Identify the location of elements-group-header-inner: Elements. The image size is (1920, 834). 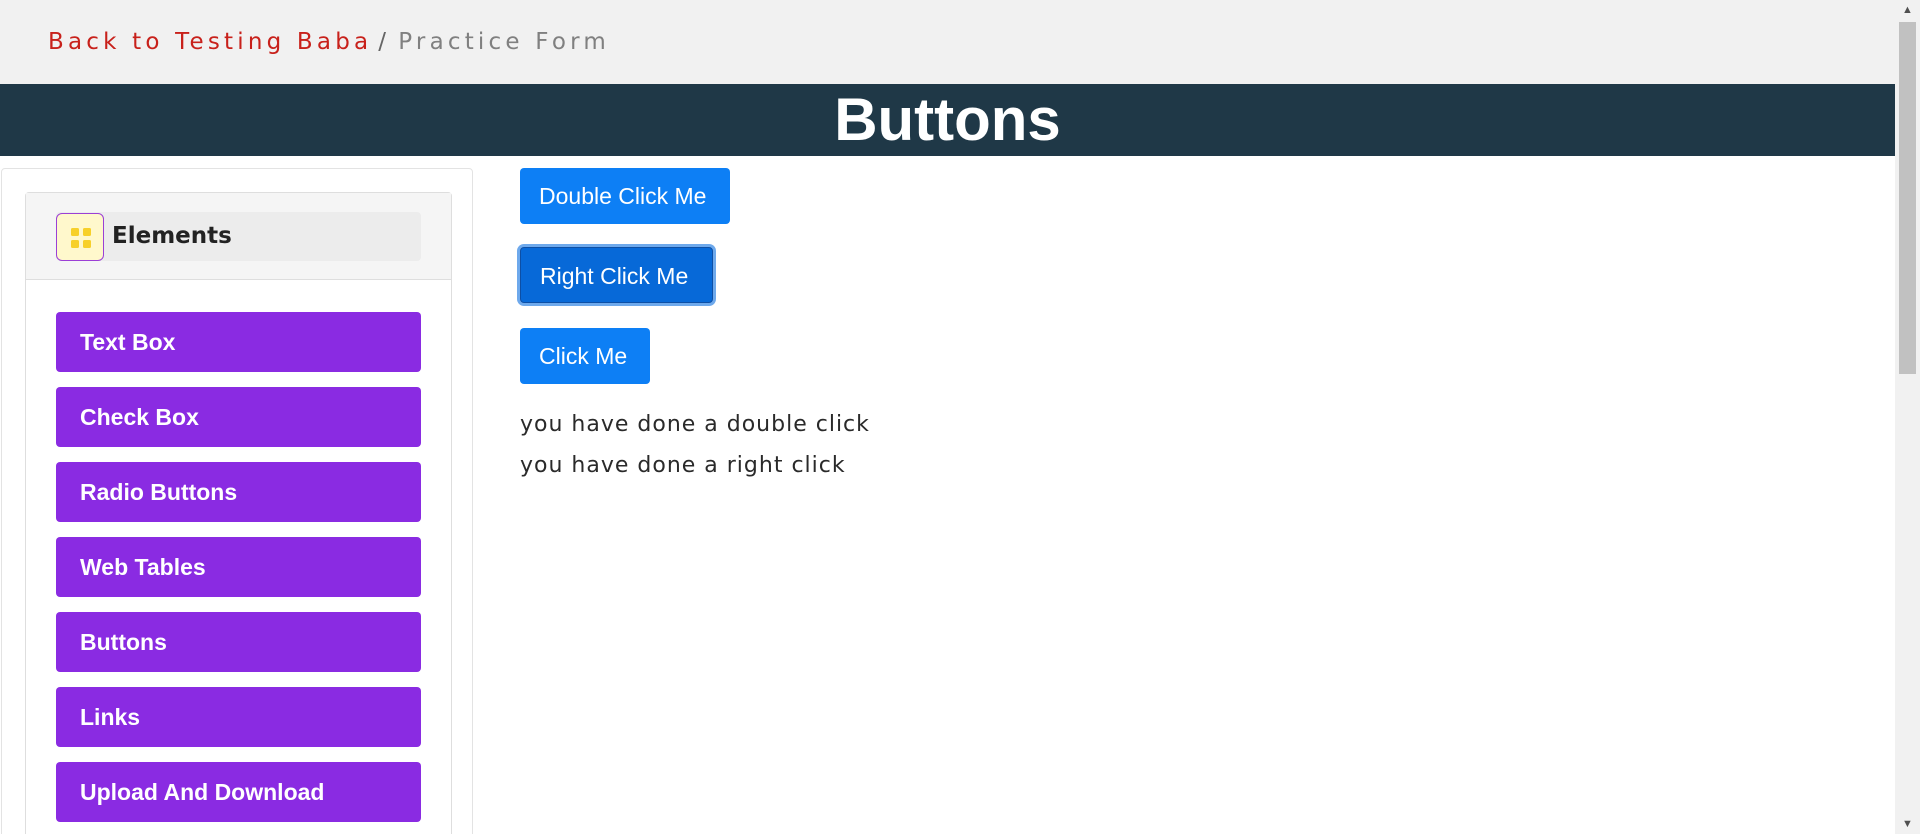
(238, 236).